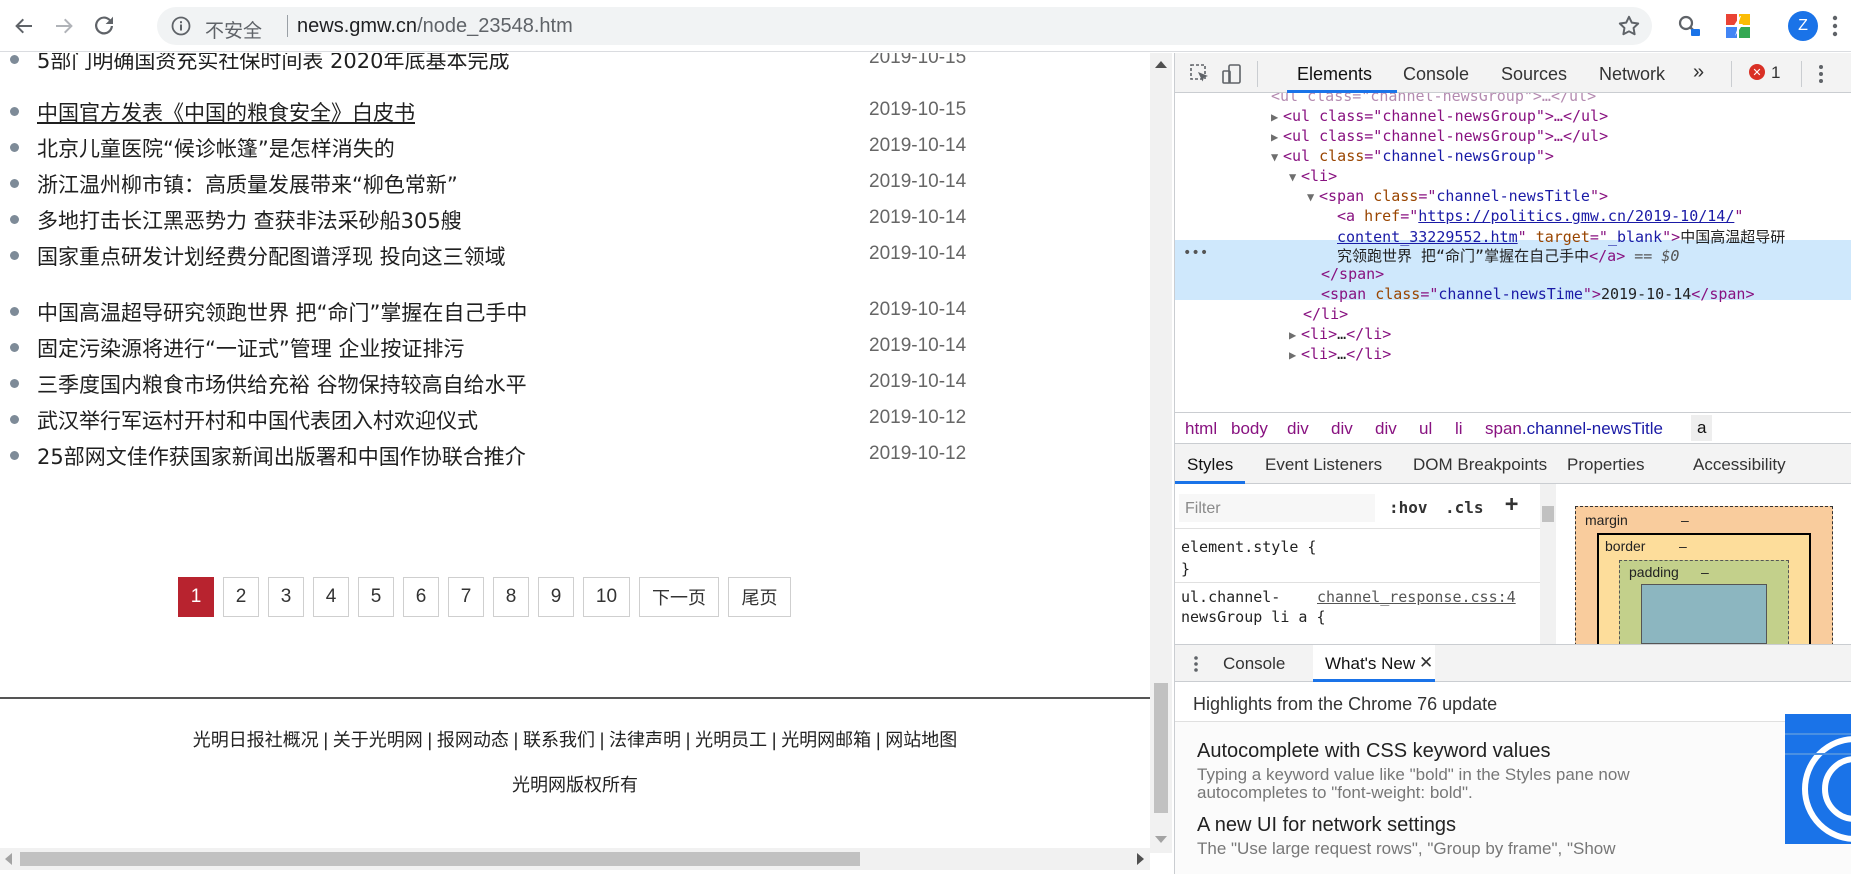 The image size is (1851, 874). I want to click on cls-toggle: .cls, so click(1464, 507).